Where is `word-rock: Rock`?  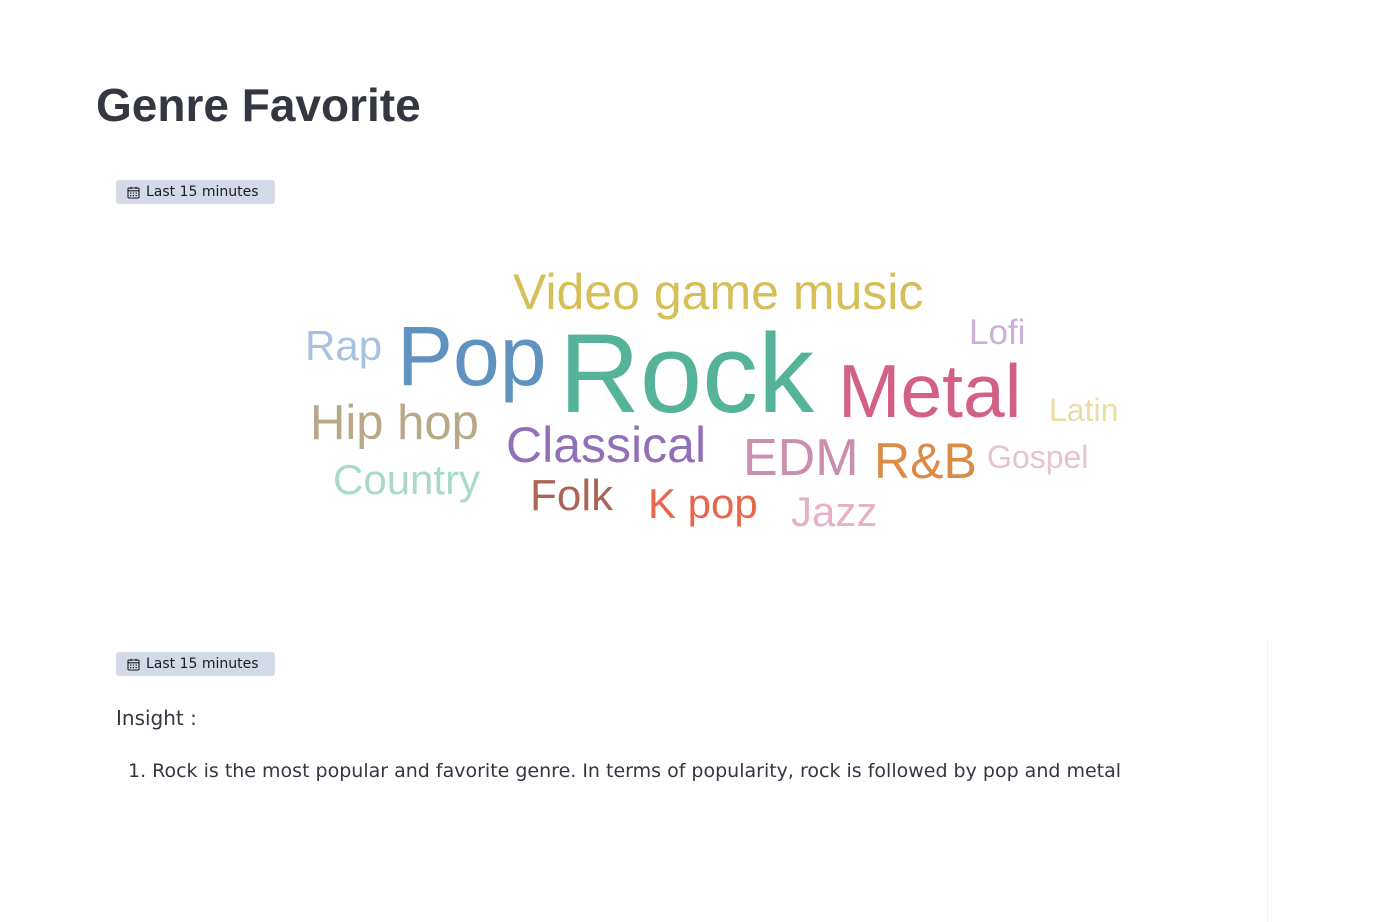 word-rock: Rock is located at coordinates (686, 374).